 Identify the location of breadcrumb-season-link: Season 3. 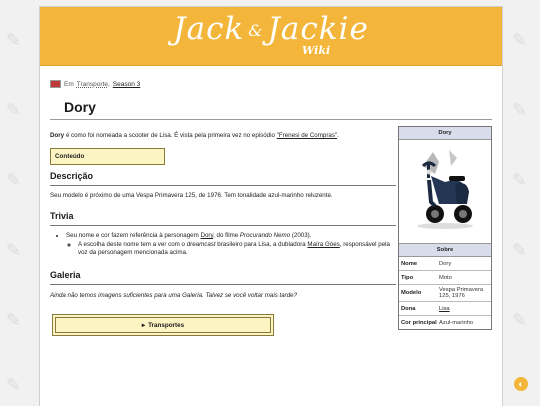
(126, 84).